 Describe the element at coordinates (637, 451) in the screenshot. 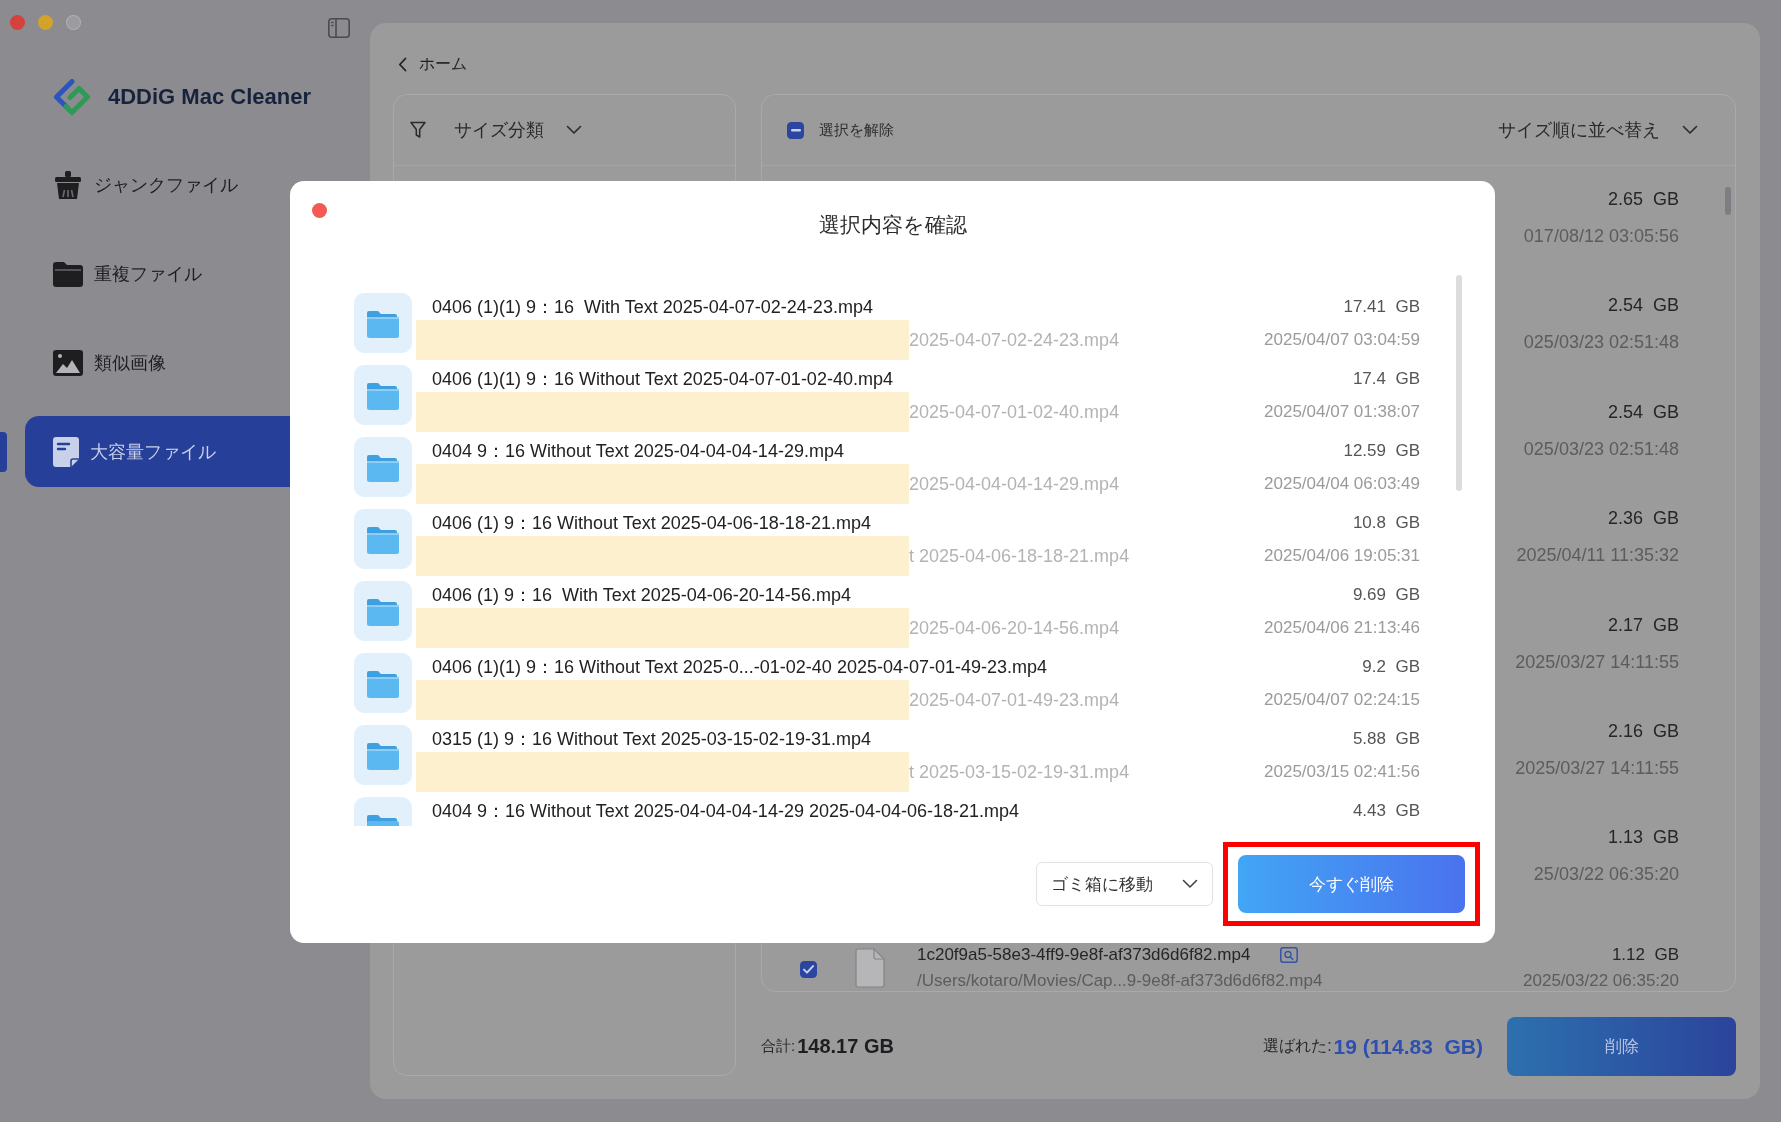

I see `file-name: 0404 9：16 Without Text 2025-04-04-04-14-29.mp4` at that location.